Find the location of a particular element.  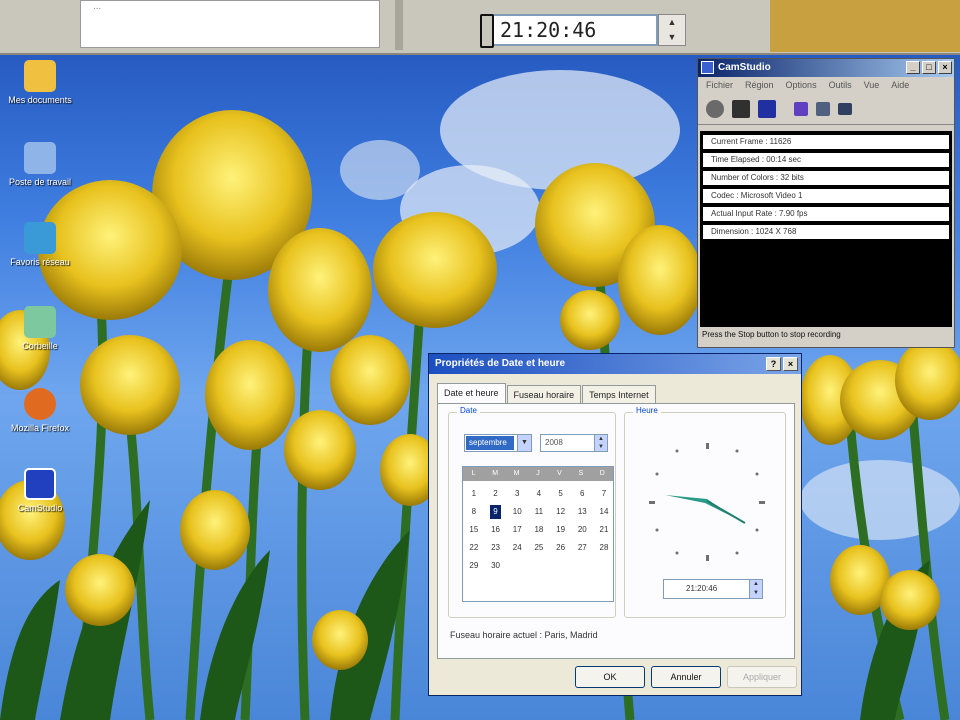

minimize-button: _ is located at coordinates (913, 67).